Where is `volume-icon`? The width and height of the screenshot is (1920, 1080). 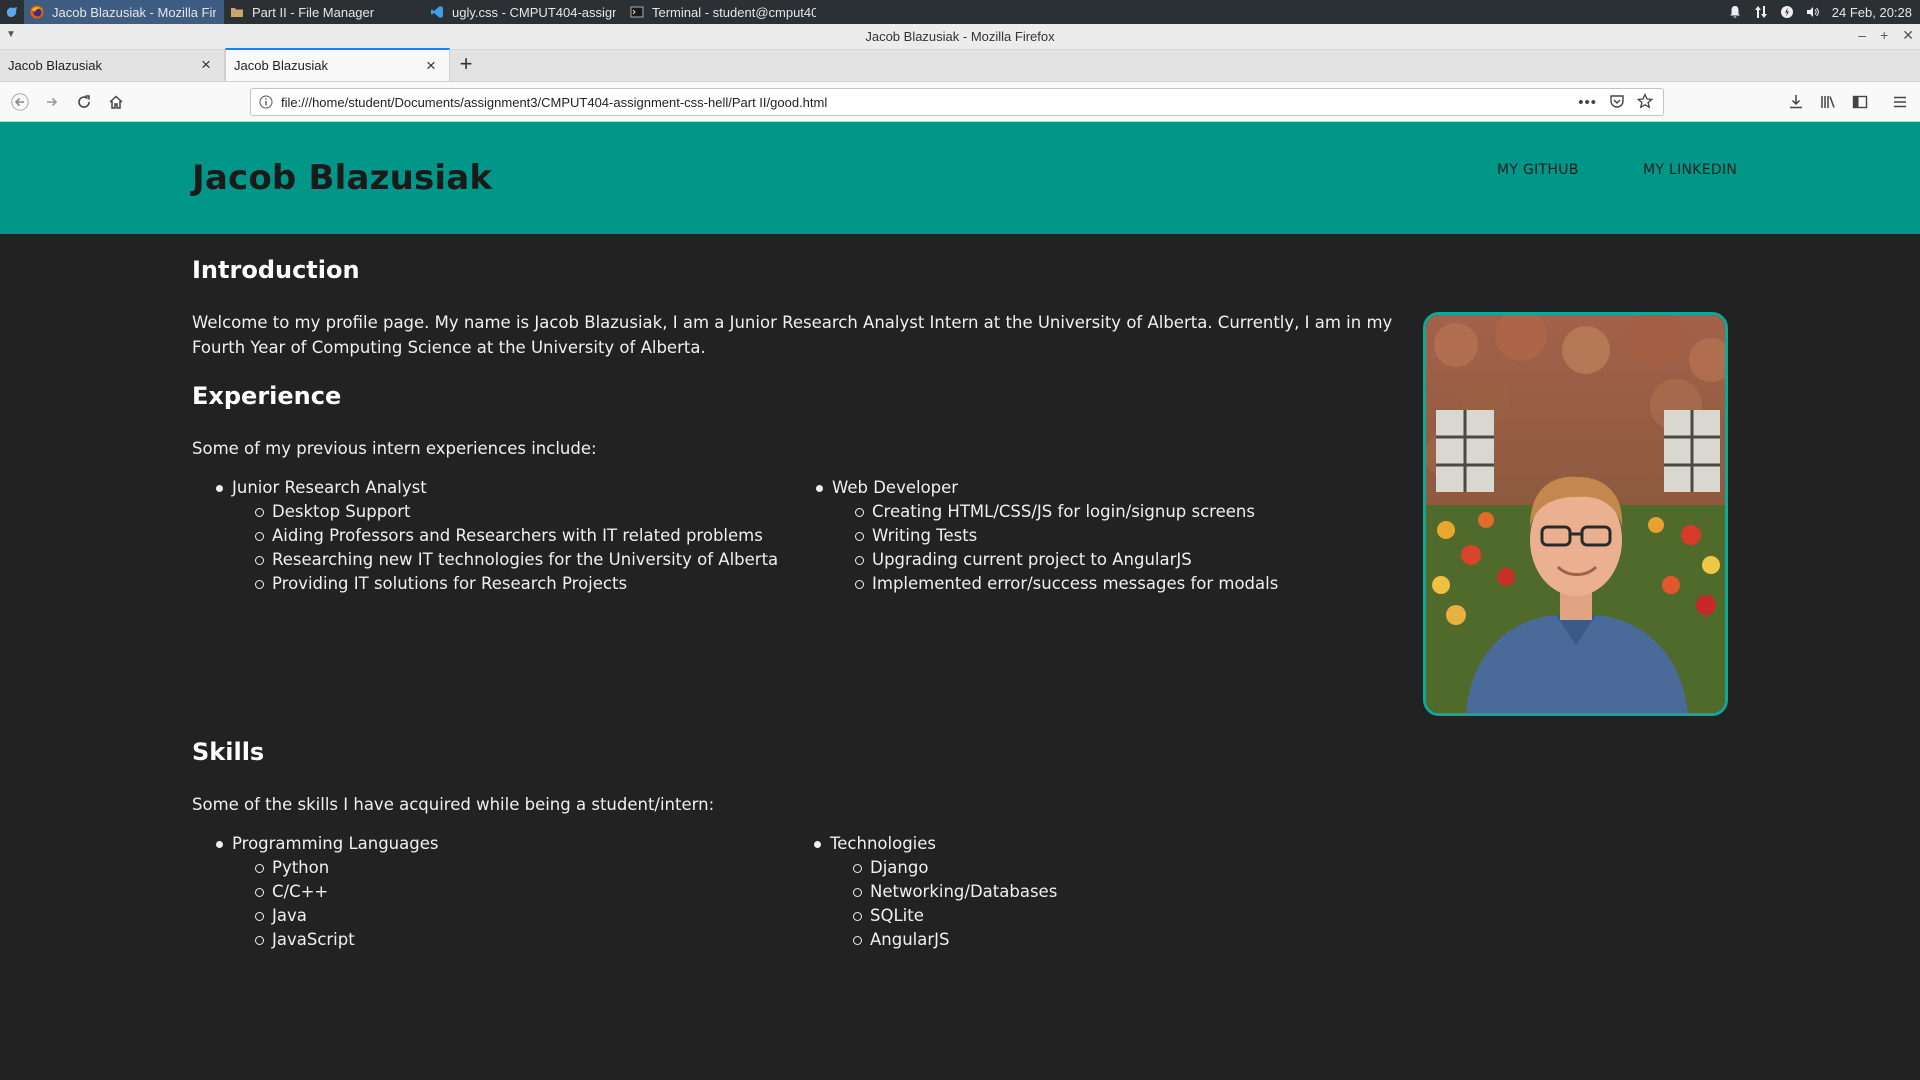
volume-icon is located at coordinates (1813, 12).